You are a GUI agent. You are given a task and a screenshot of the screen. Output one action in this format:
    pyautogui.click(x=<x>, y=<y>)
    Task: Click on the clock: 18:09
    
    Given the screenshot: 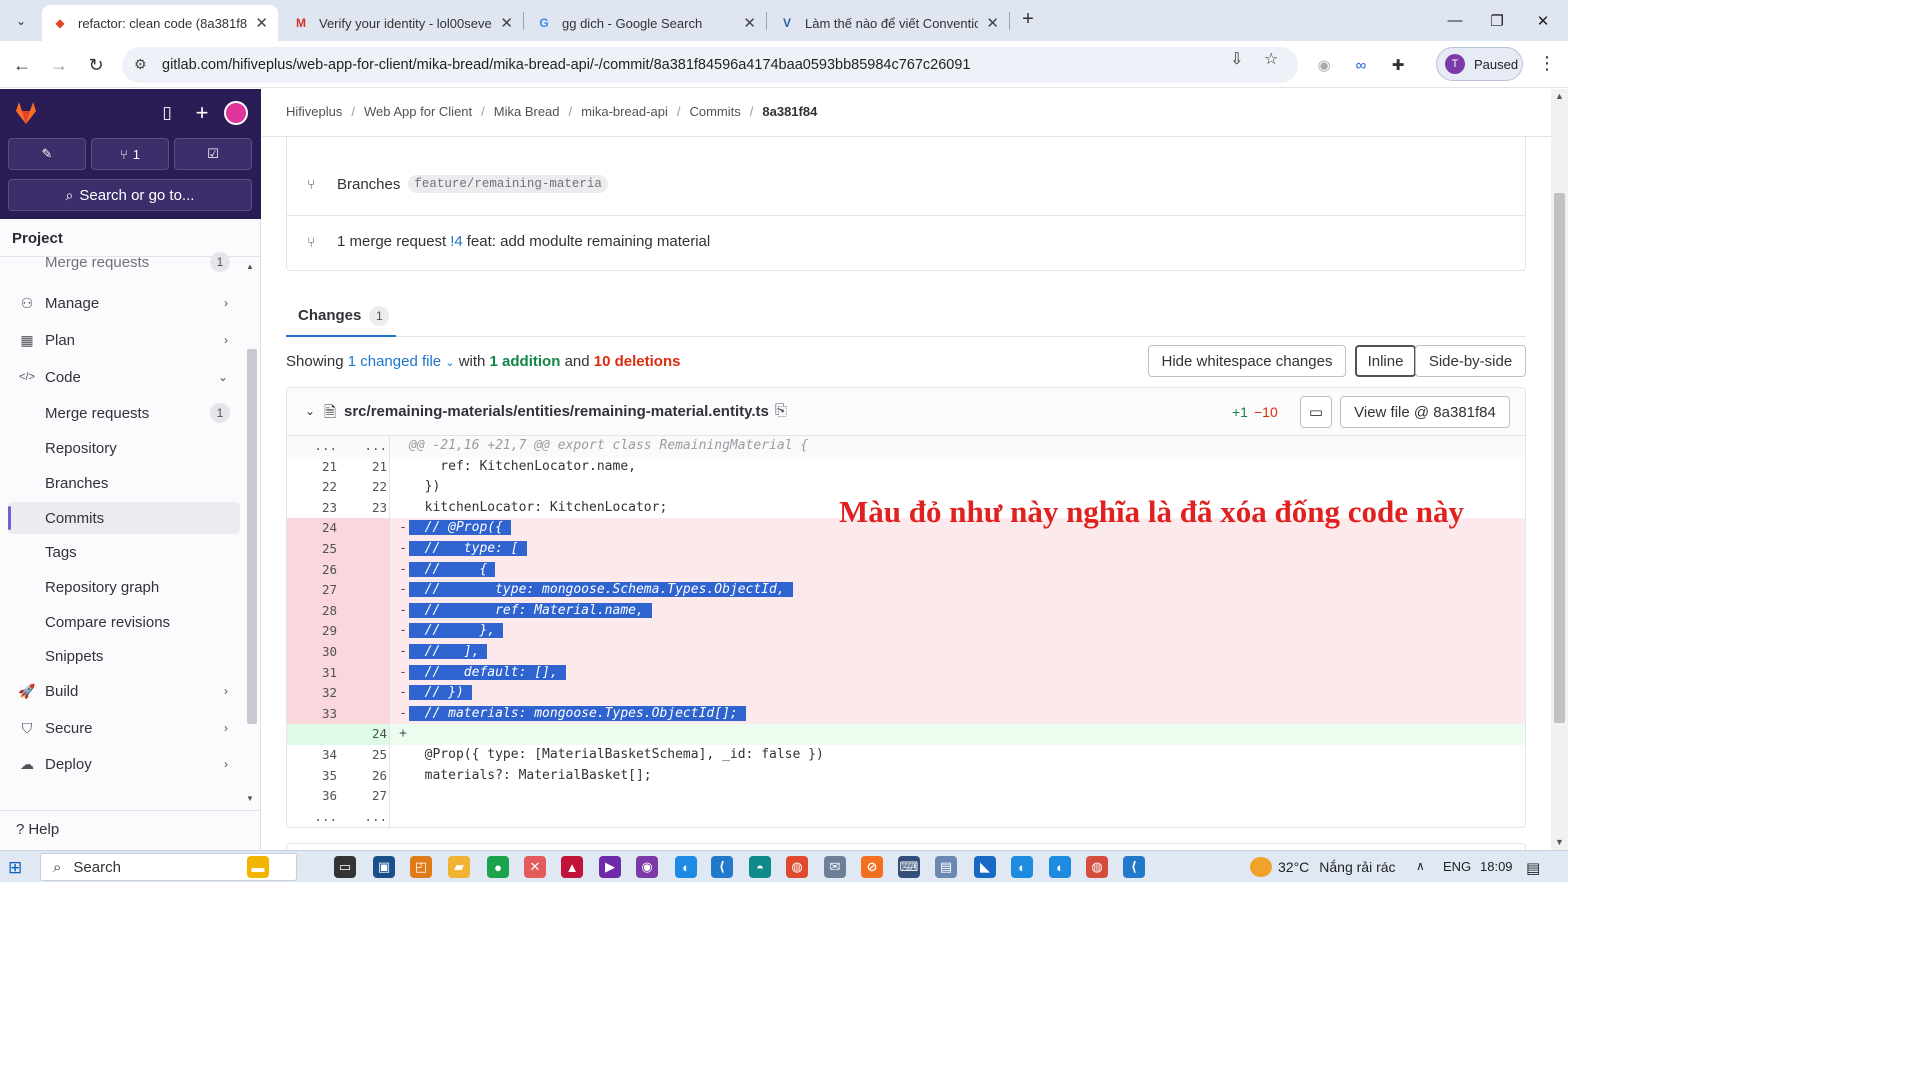 What is the action you would take?
    pyautogui.click(x=1496, y=866)
    